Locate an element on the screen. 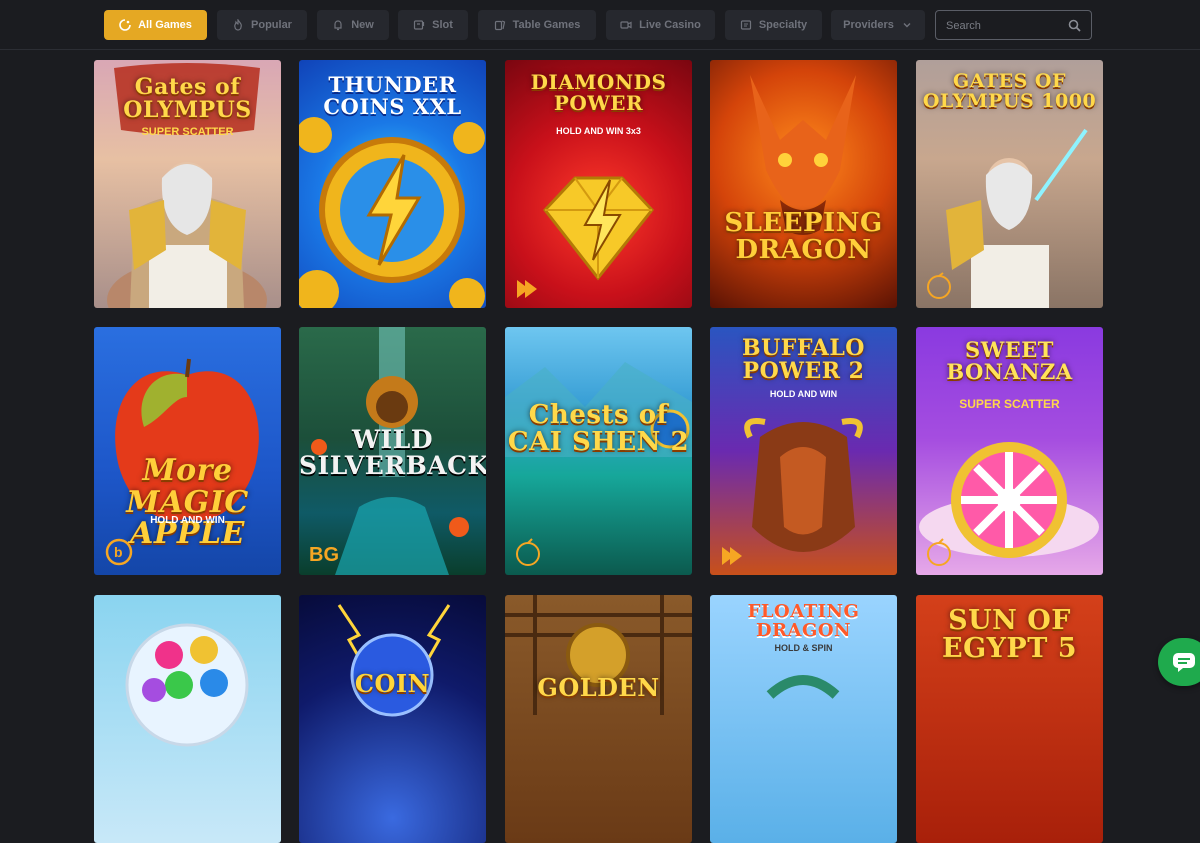 Image resolution: width=1200 pixels, height=843 pixels. game-tile: Gates of OLYMPUS SUPER SCATTER is located at coordinates (187, 184).